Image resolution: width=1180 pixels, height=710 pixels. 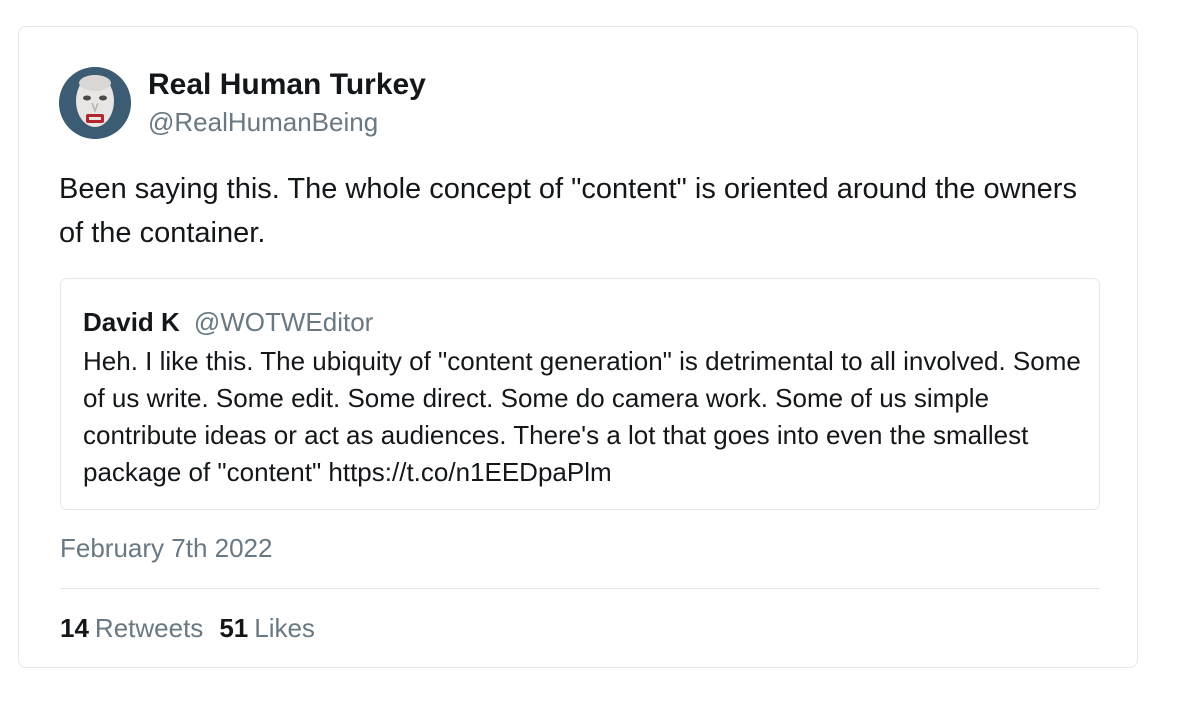 What do you see at coordinates (131, 322) in the screenshot?
I see `quoted-author-name: David K` at bounding box center [131, 322].